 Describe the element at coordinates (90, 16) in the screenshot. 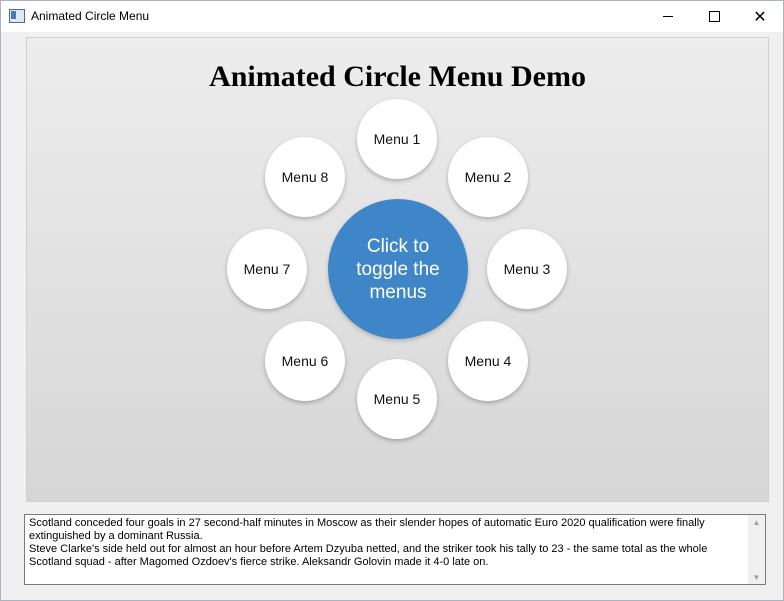

I see `window-title: Animated Circle Menu` at that location.